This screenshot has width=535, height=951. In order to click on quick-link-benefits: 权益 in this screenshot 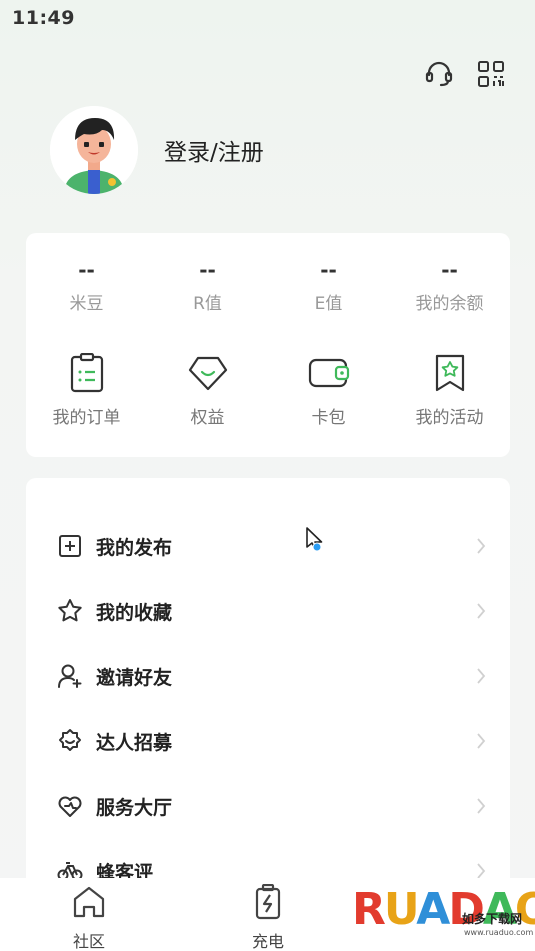, I will do `click(207, 389)`.